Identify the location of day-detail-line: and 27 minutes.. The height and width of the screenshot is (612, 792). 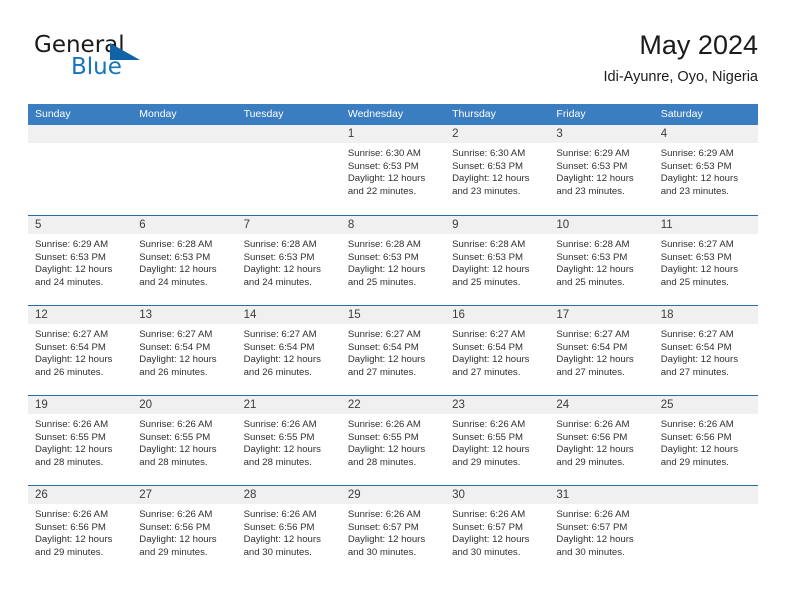
(486, 372).